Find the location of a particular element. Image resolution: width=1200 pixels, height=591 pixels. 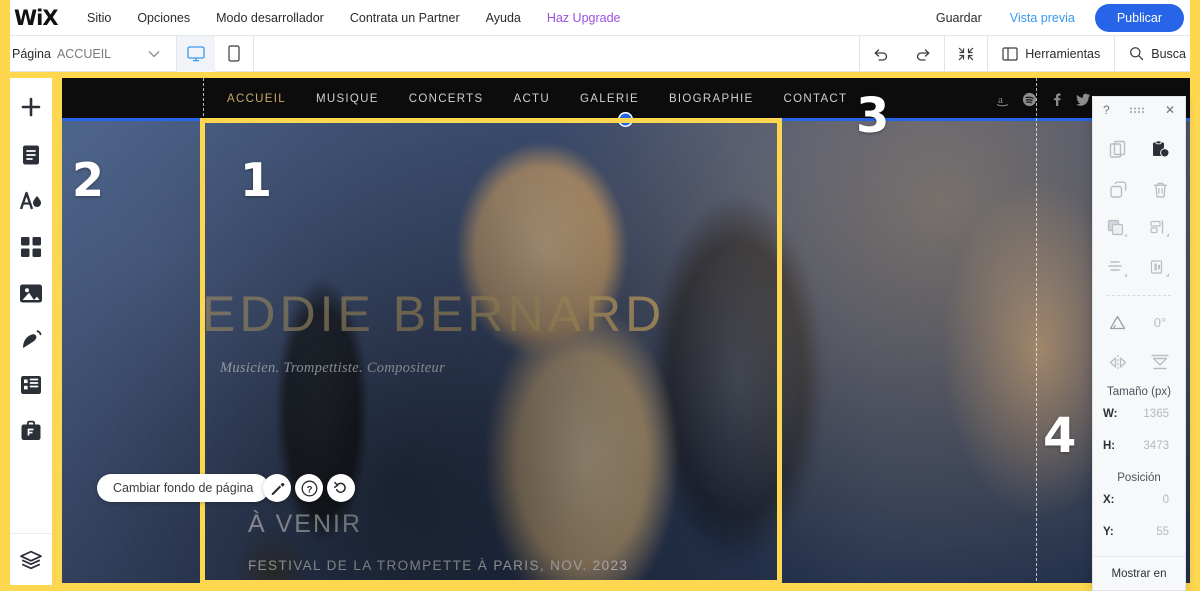

business-tools-button is located at coordinates (31, 431).